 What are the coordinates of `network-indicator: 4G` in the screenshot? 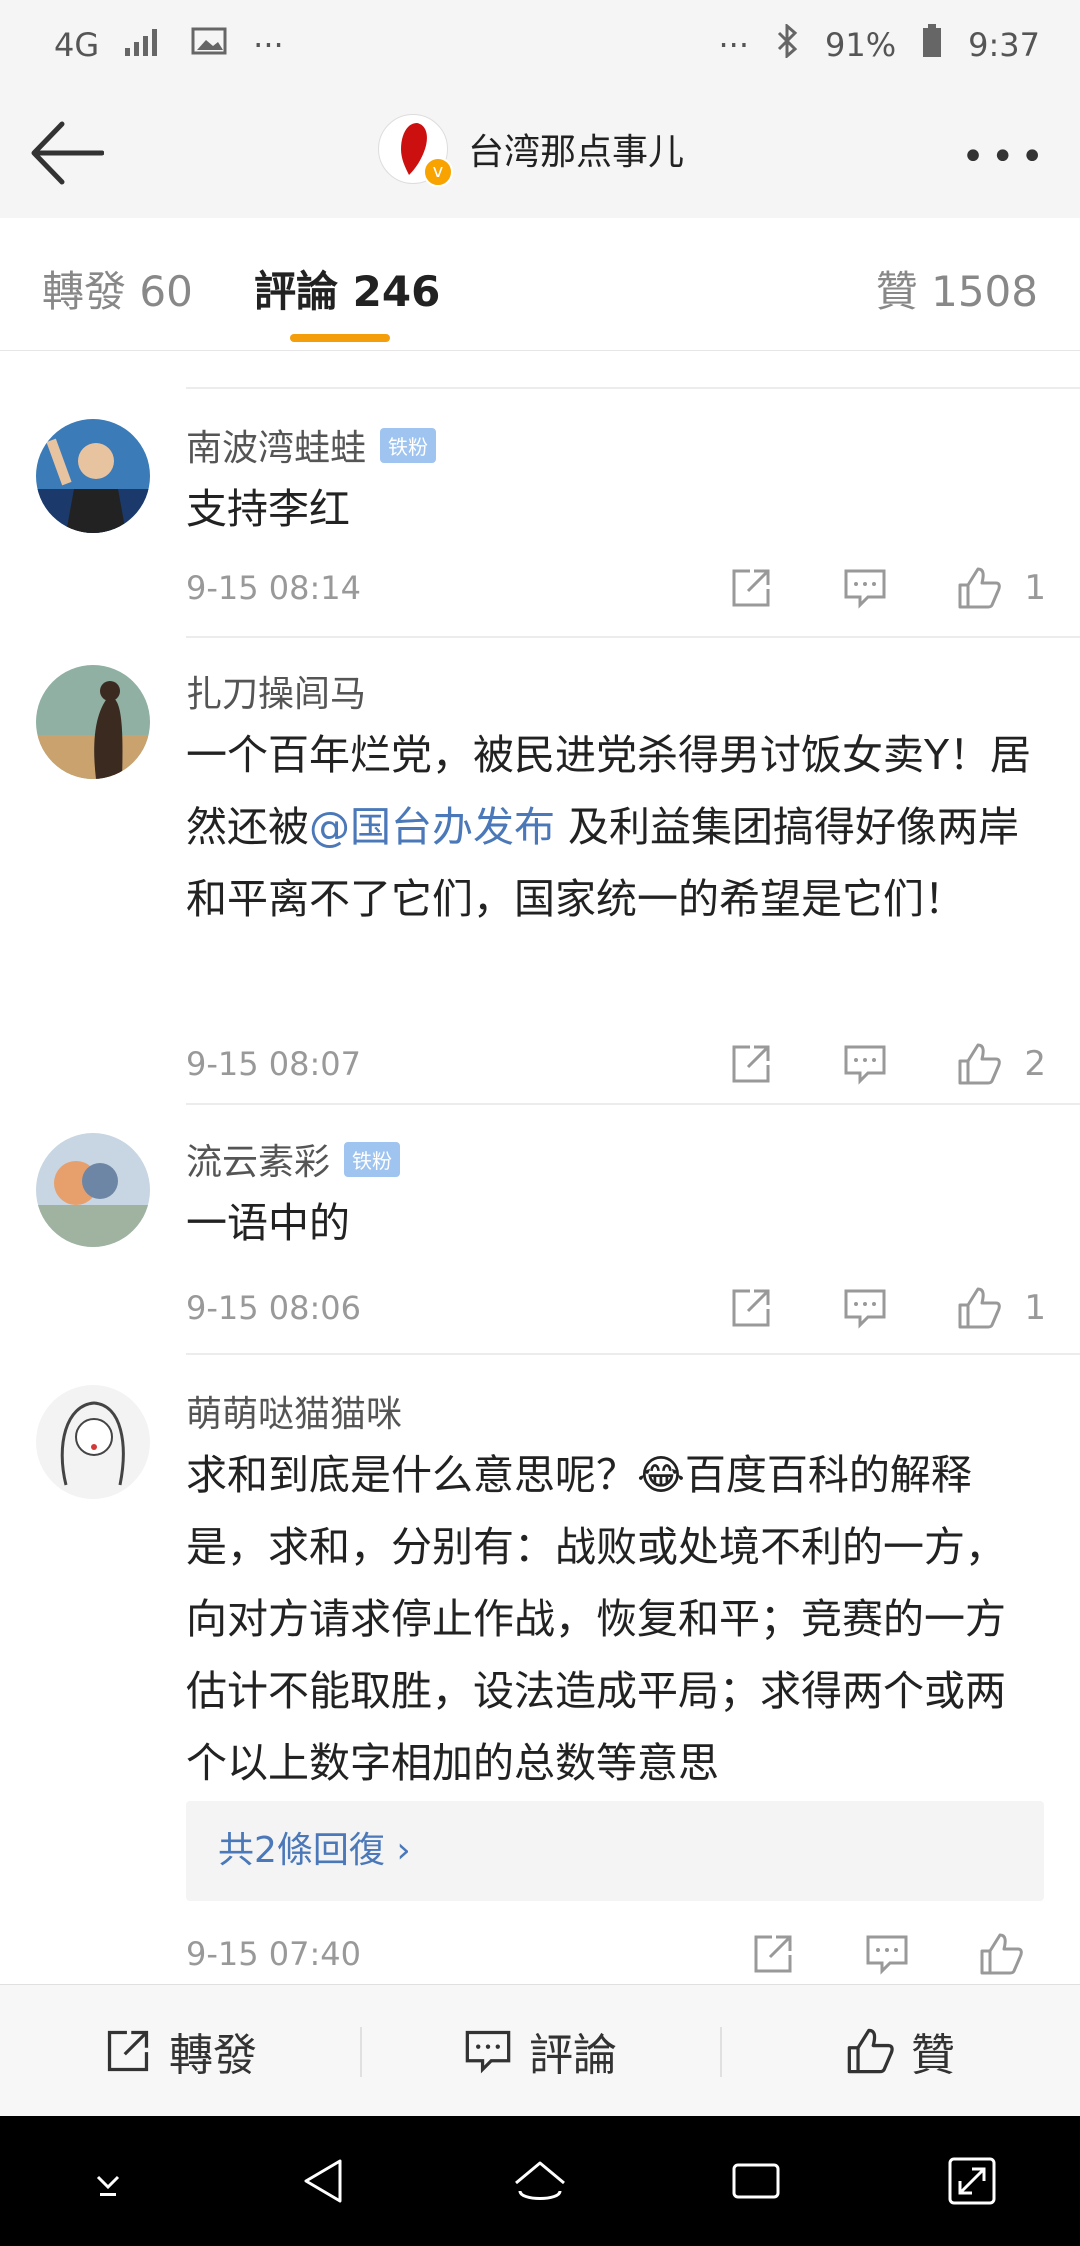 It's located at (77, 45).